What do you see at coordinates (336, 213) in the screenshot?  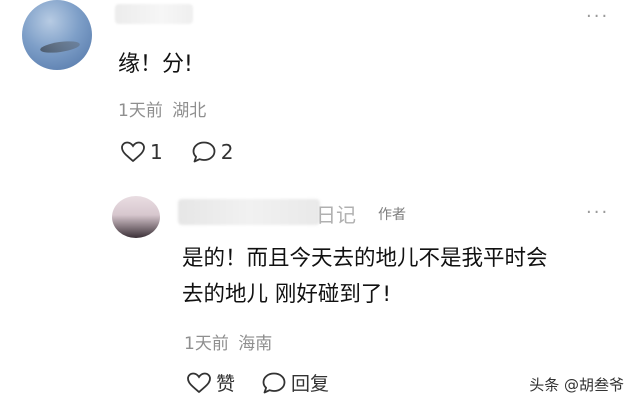 I see `reply-name-tail: 日记` at bounding box center [336, 213].